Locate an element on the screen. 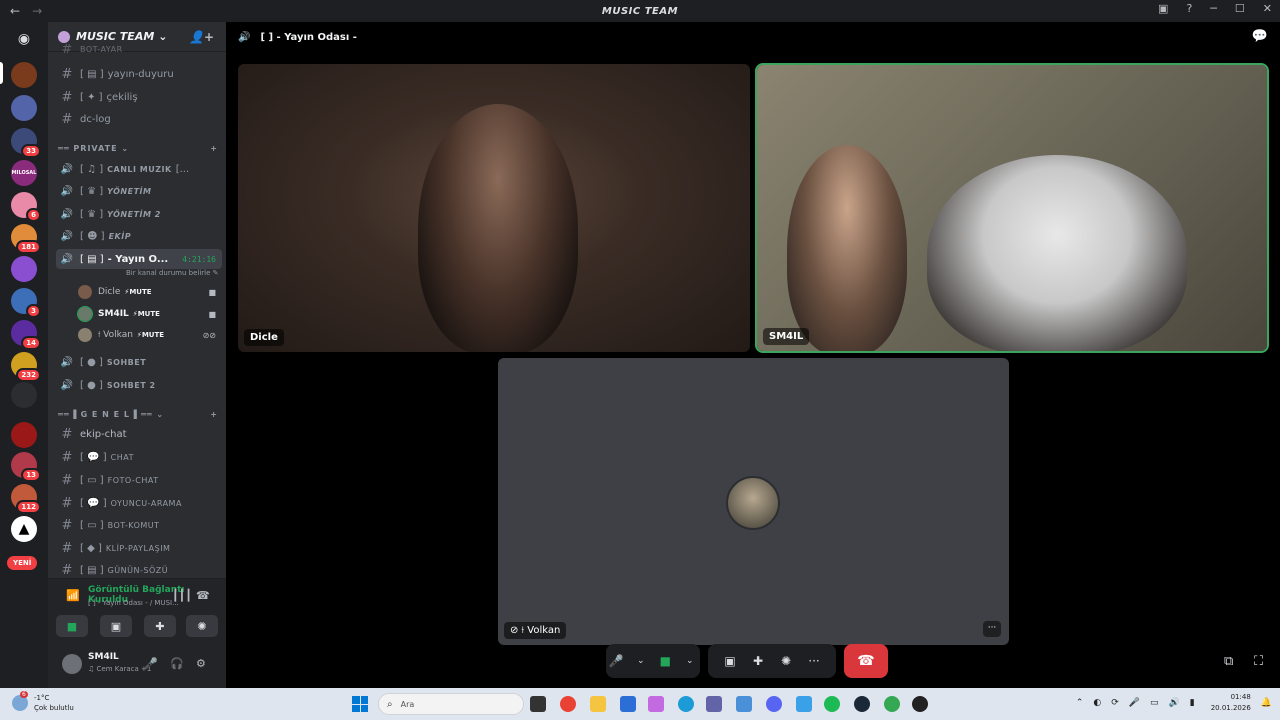 The image size is (1280, 720). channel-sohbet: 🔊[ ● ] SOHBET is located at coordinates (139, 362).